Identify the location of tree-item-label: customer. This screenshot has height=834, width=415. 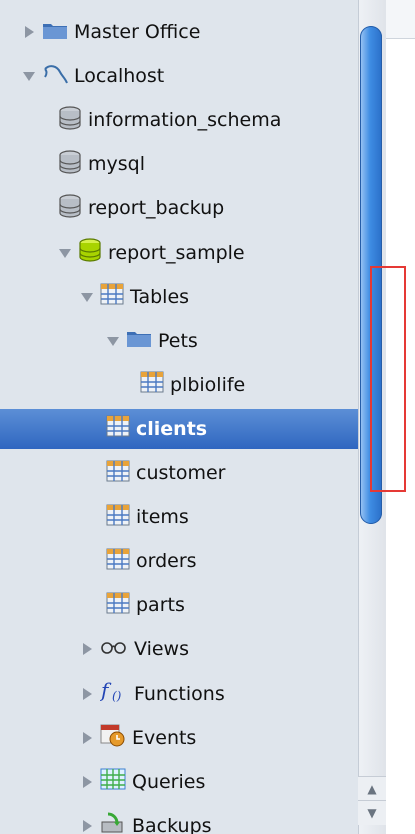
(181, 473).